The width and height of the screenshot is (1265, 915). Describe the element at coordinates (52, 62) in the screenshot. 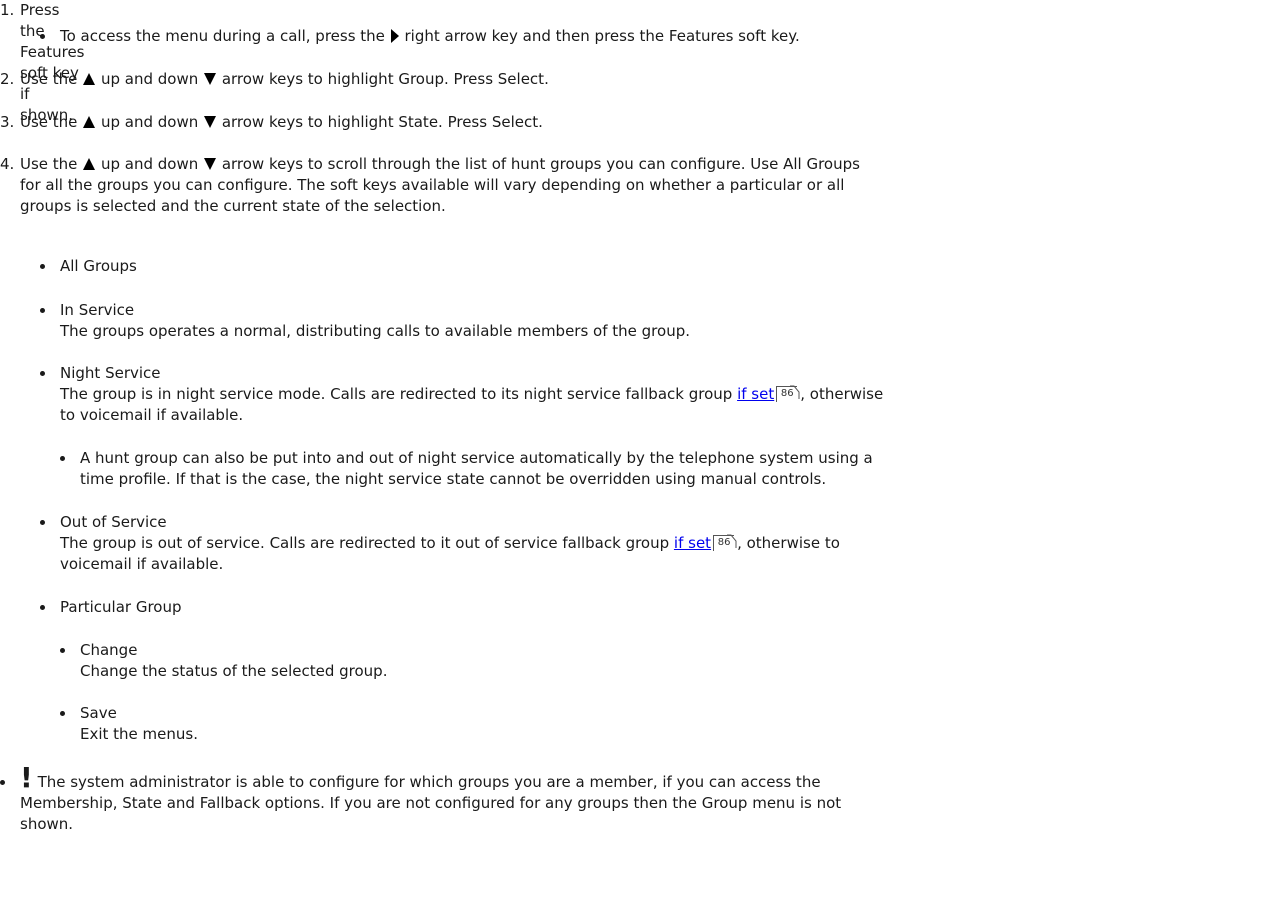

I see `step-text: Press the Features soft key if shown.` at that location.